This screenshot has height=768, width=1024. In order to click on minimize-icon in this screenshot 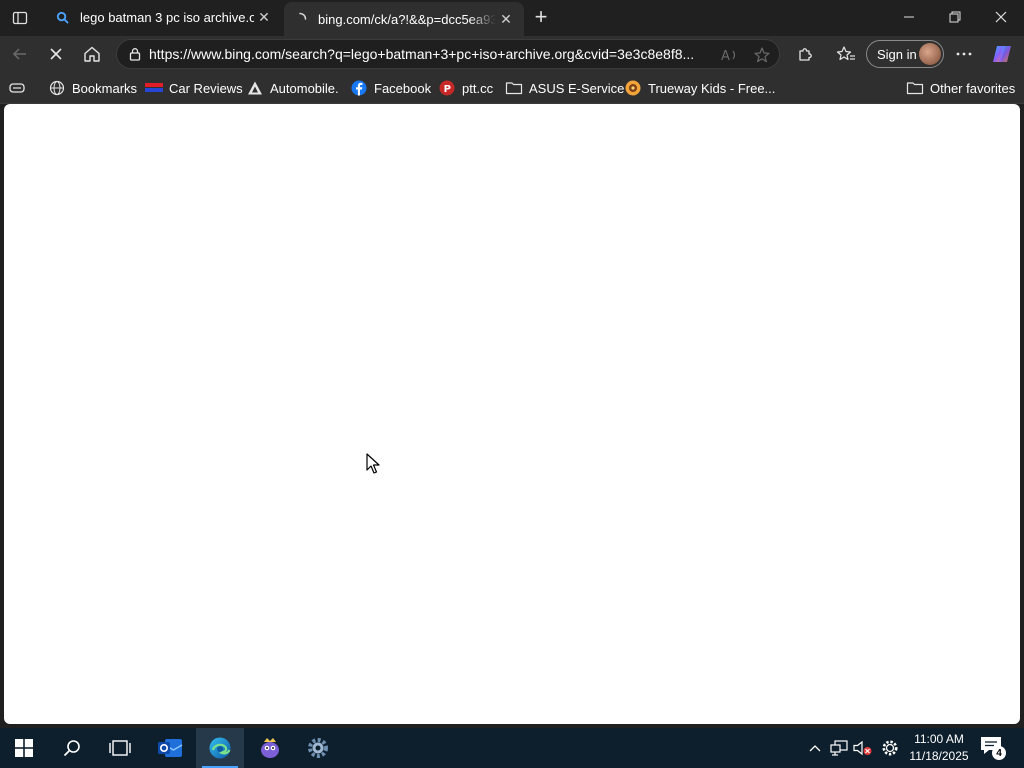, I will do `click(909, 17)`.